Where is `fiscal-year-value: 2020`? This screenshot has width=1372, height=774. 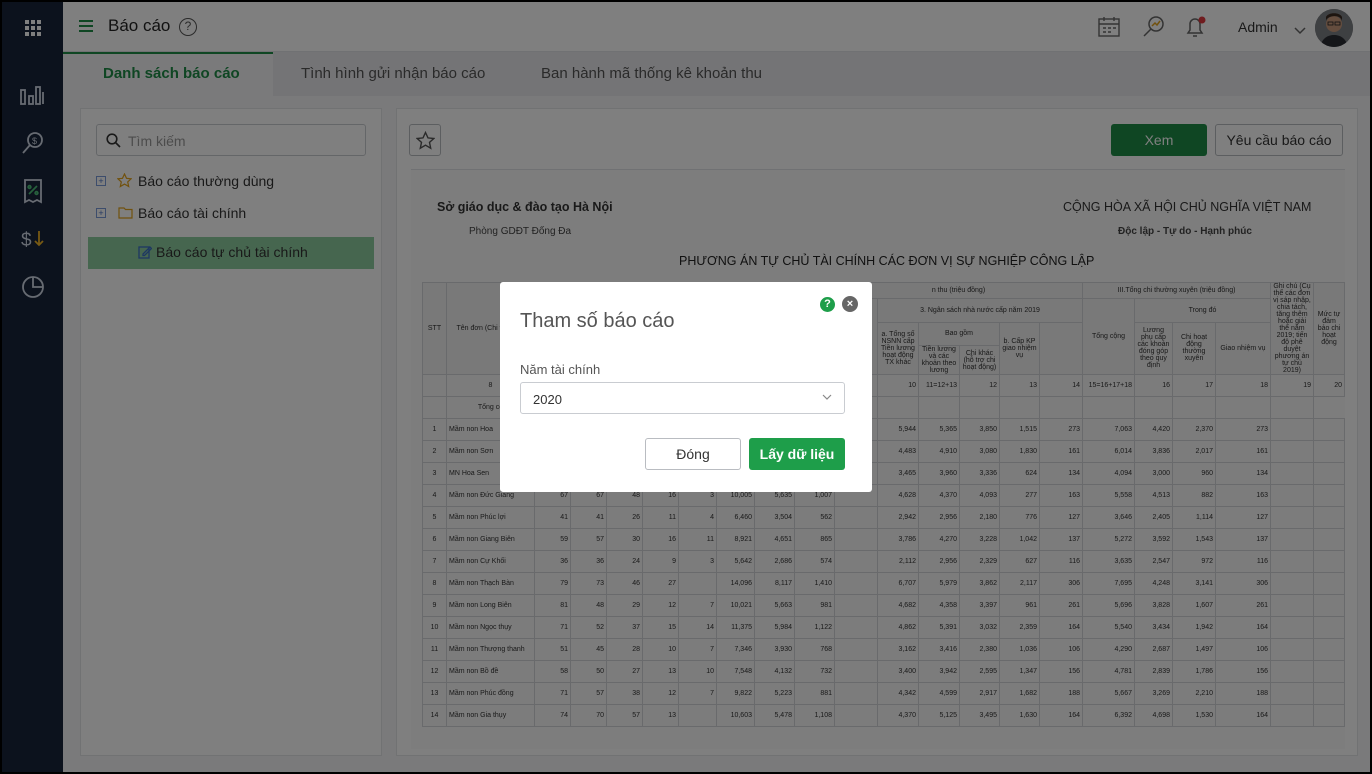
fiscal-year-value: 2020 is located at coordinates (547, 399).